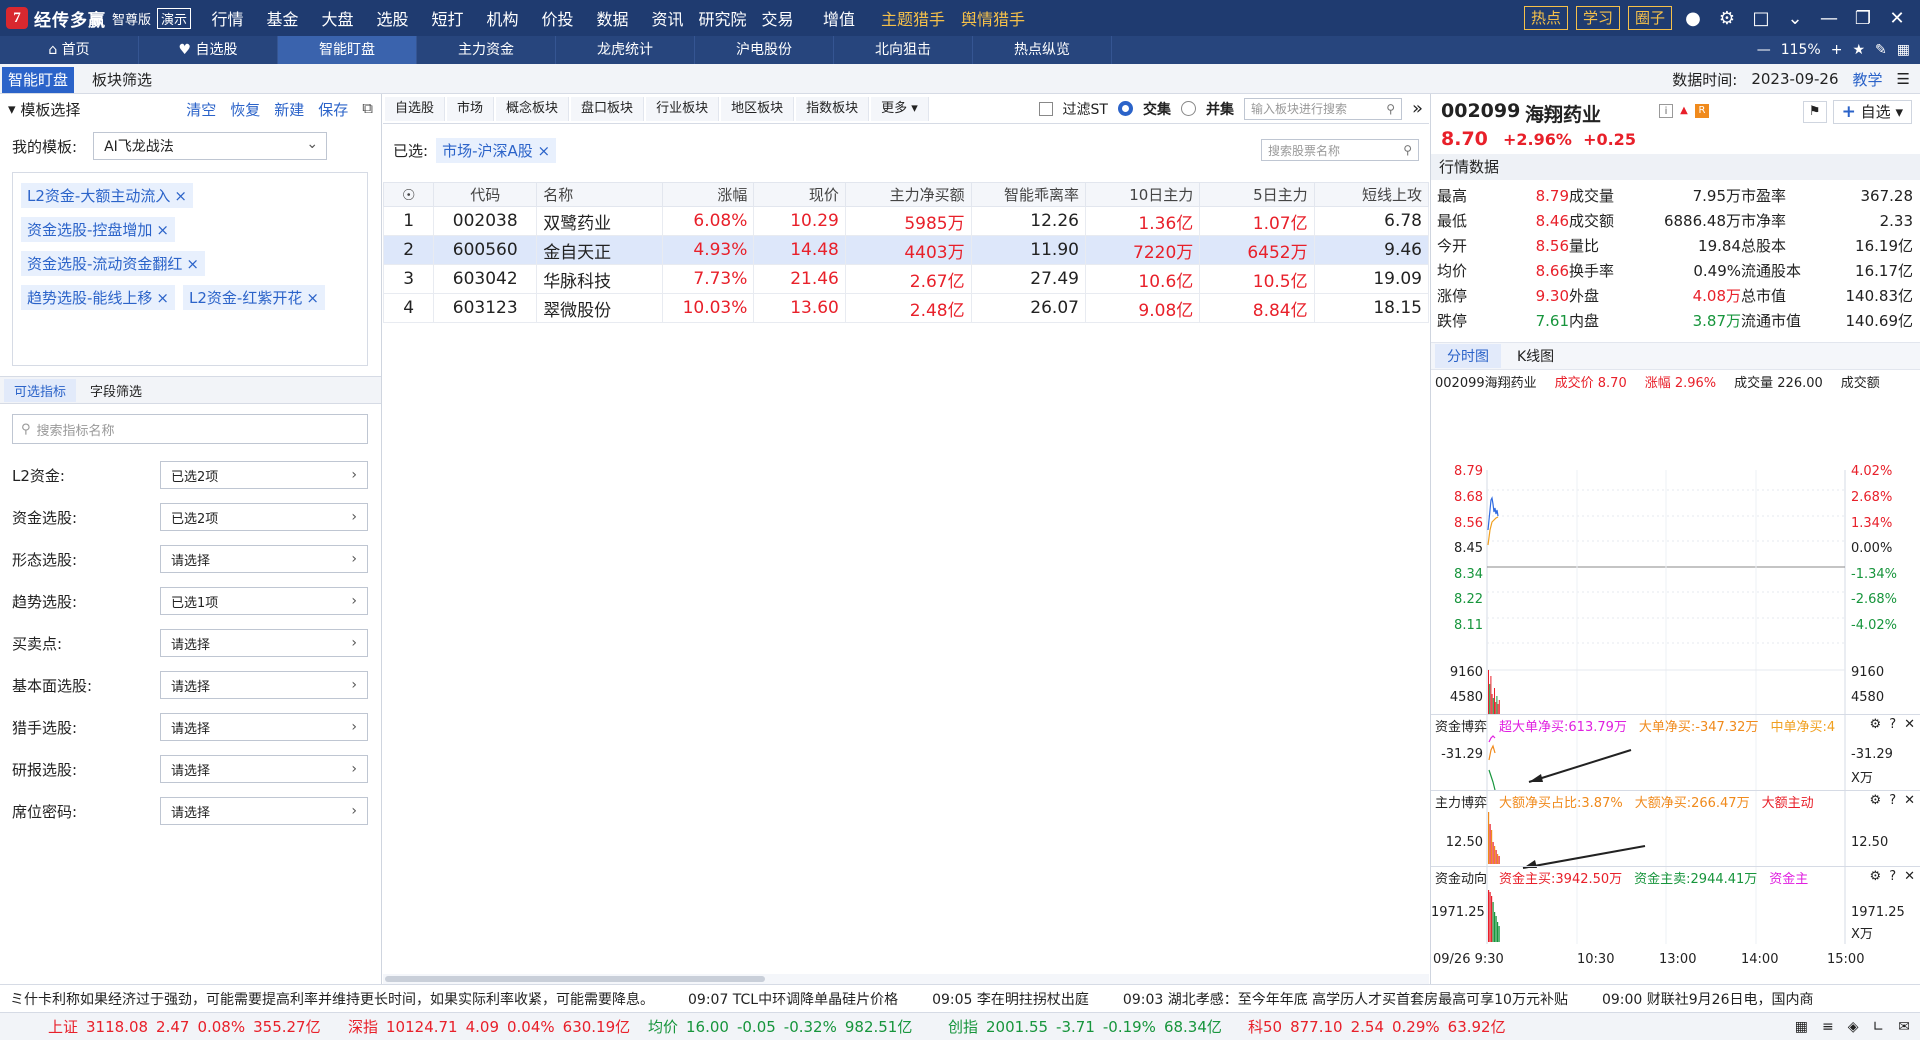 This screenshot has width=1920, height=1040. I want to click on nav-tab: 沪电股份, so click(764, 50).